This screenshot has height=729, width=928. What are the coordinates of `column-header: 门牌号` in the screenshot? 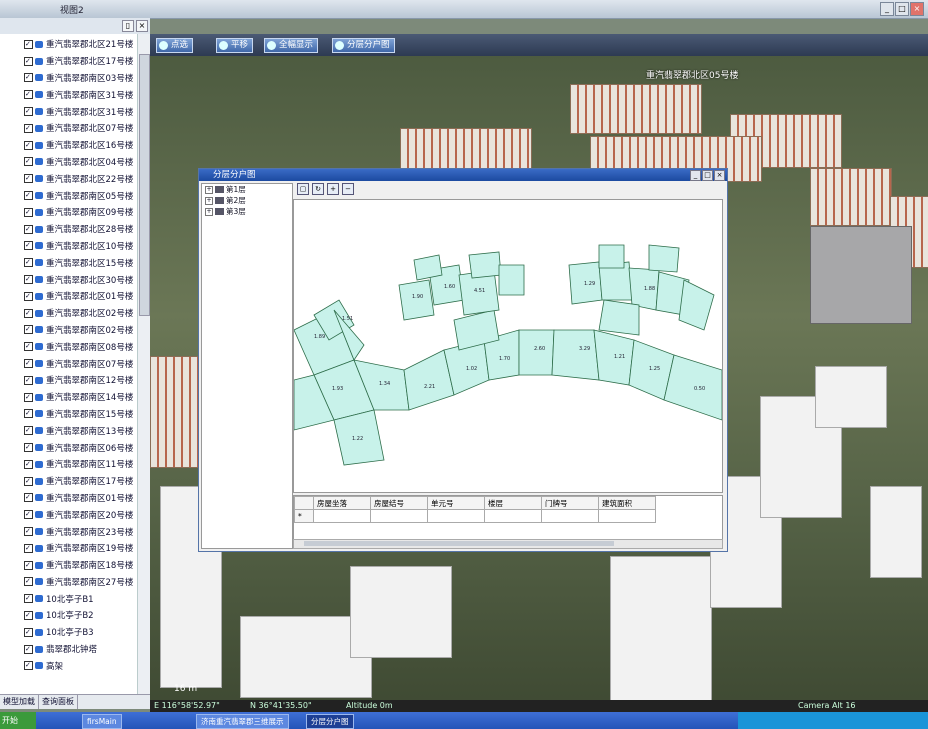 It's located at (570, 503).